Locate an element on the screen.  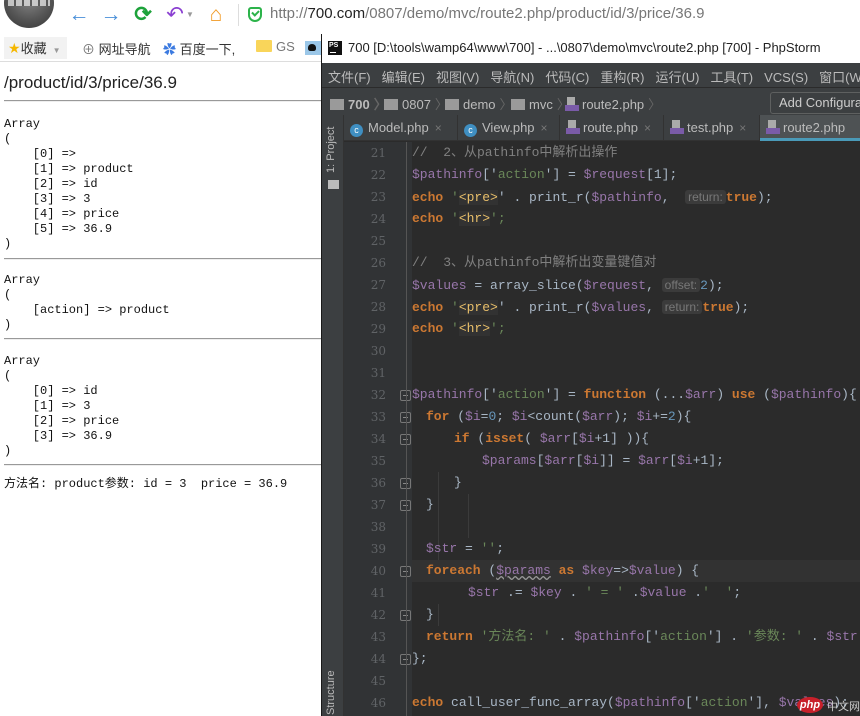
reload-icon: ⟳ is located at coordinates (143, 15).